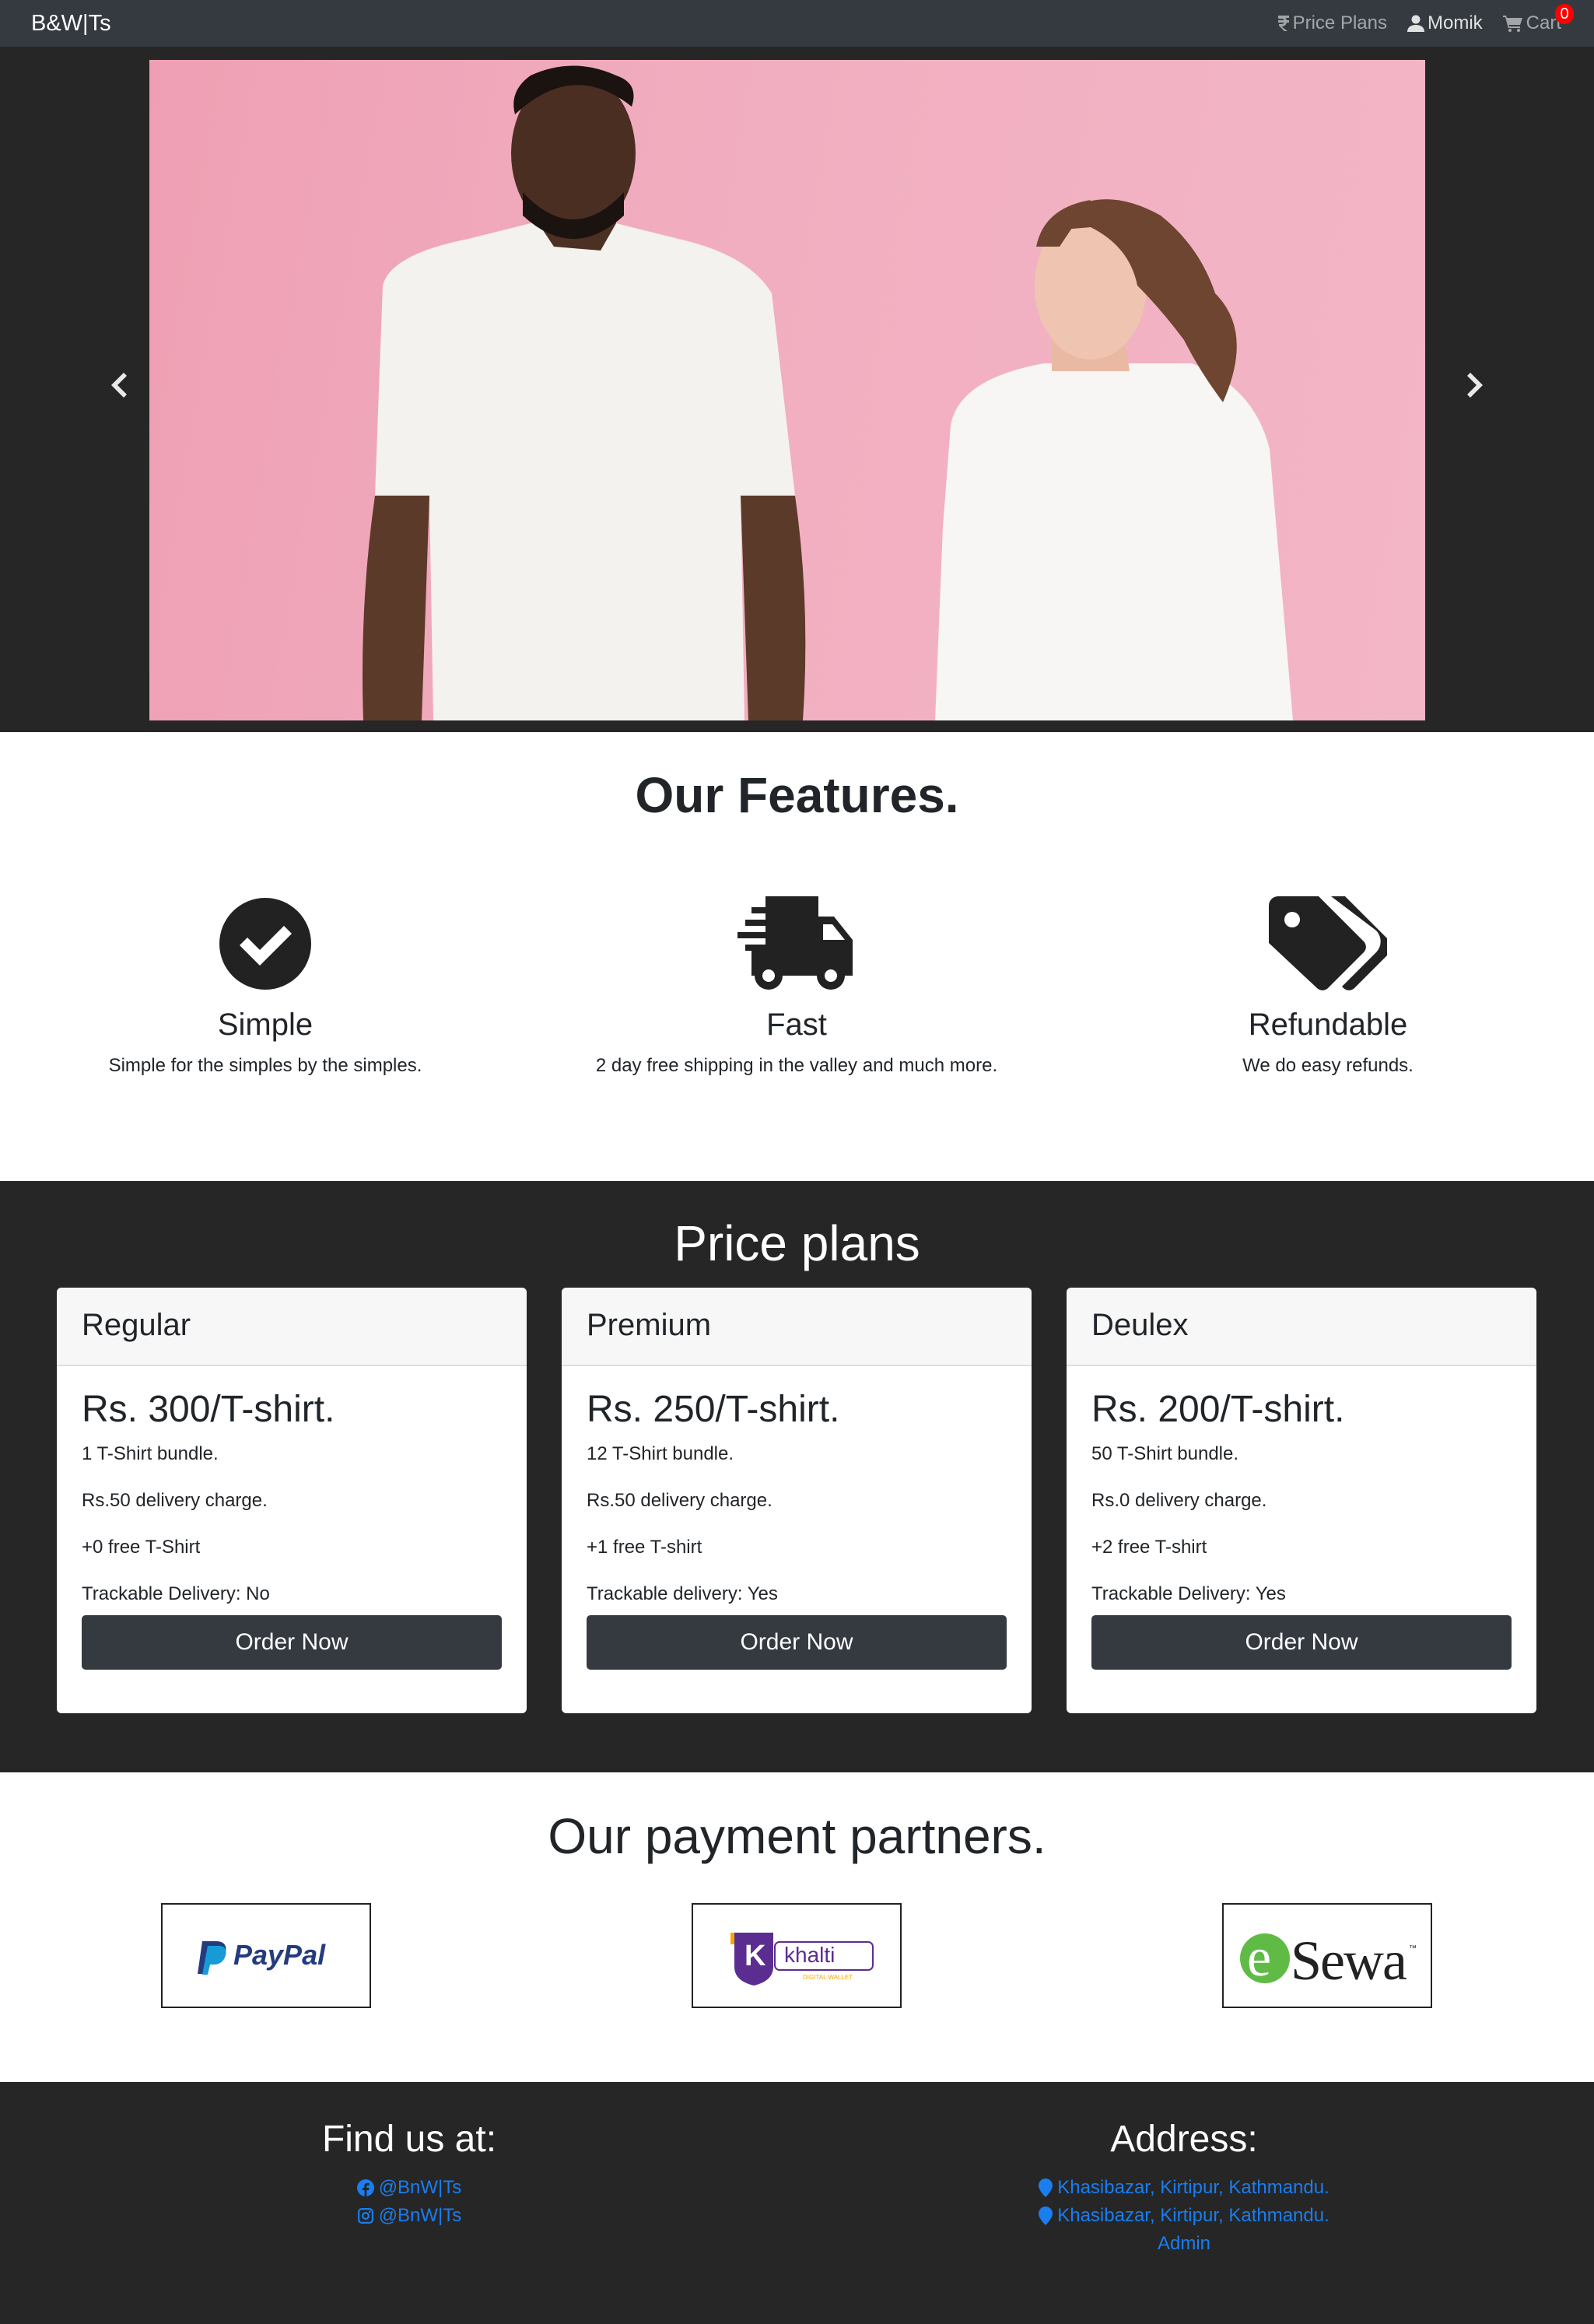 This screenshot has width=1594, height=2324. What do you see at coordinates (279, 1955) in the screenshot?
I see `svg-text: PayPal` at bounding box center [279, 1955].